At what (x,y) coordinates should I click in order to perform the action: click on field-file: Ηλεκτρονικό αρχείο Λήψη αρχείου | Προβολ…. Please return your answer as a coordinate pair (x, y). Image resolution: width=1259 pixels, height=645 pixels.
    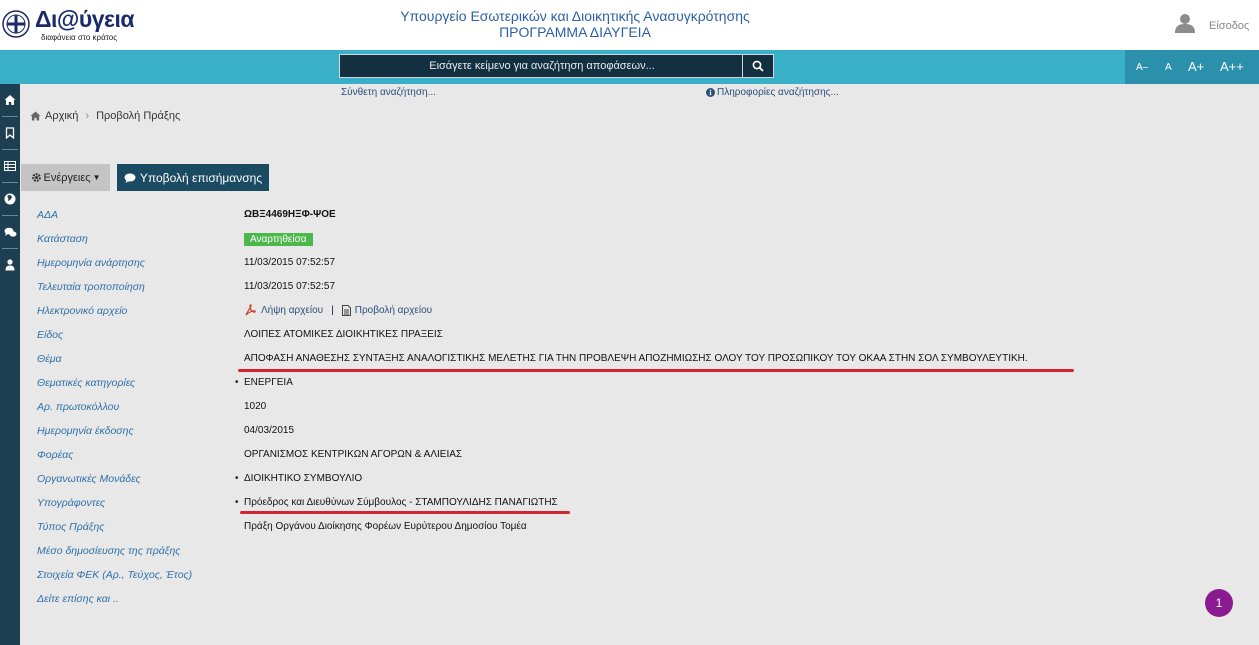
    Looking at the image, I should click on (620, 314).